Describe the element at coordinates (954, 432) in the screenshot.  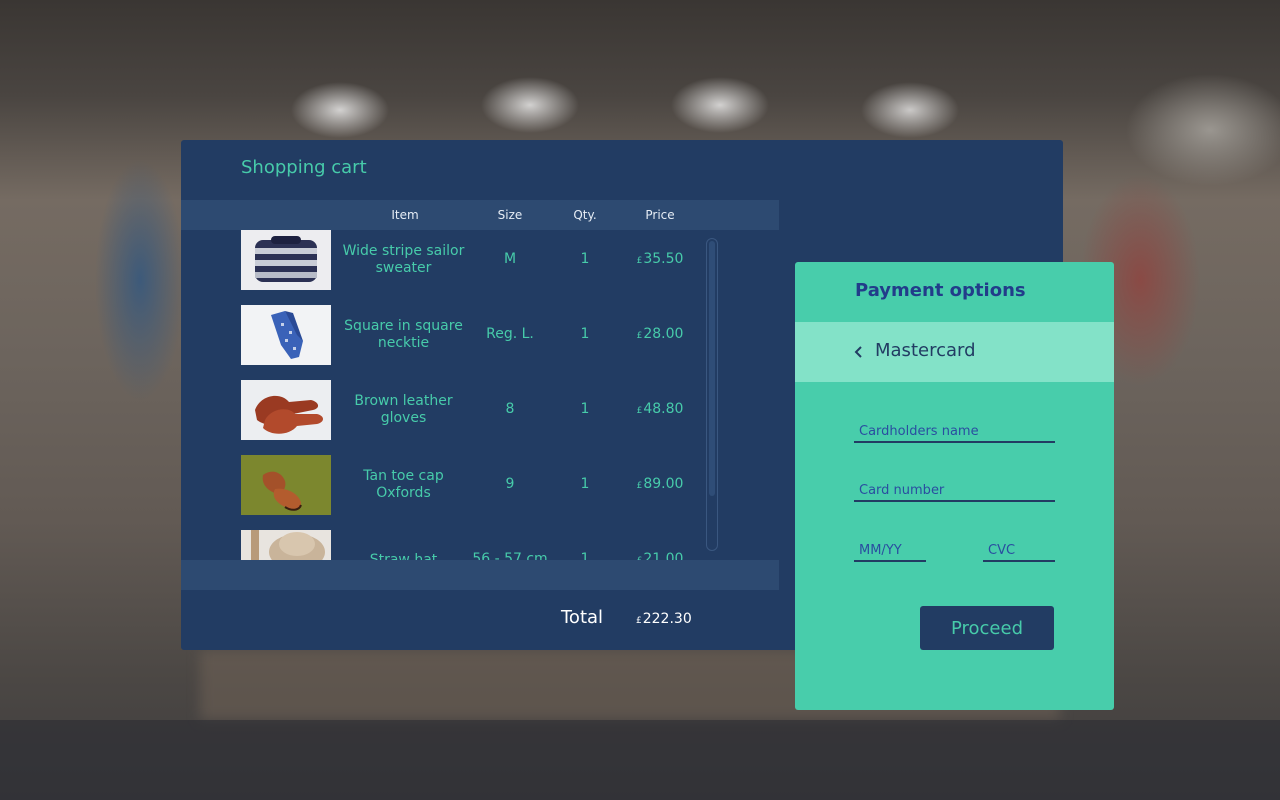
I see `cardholder-name-field` at that location.